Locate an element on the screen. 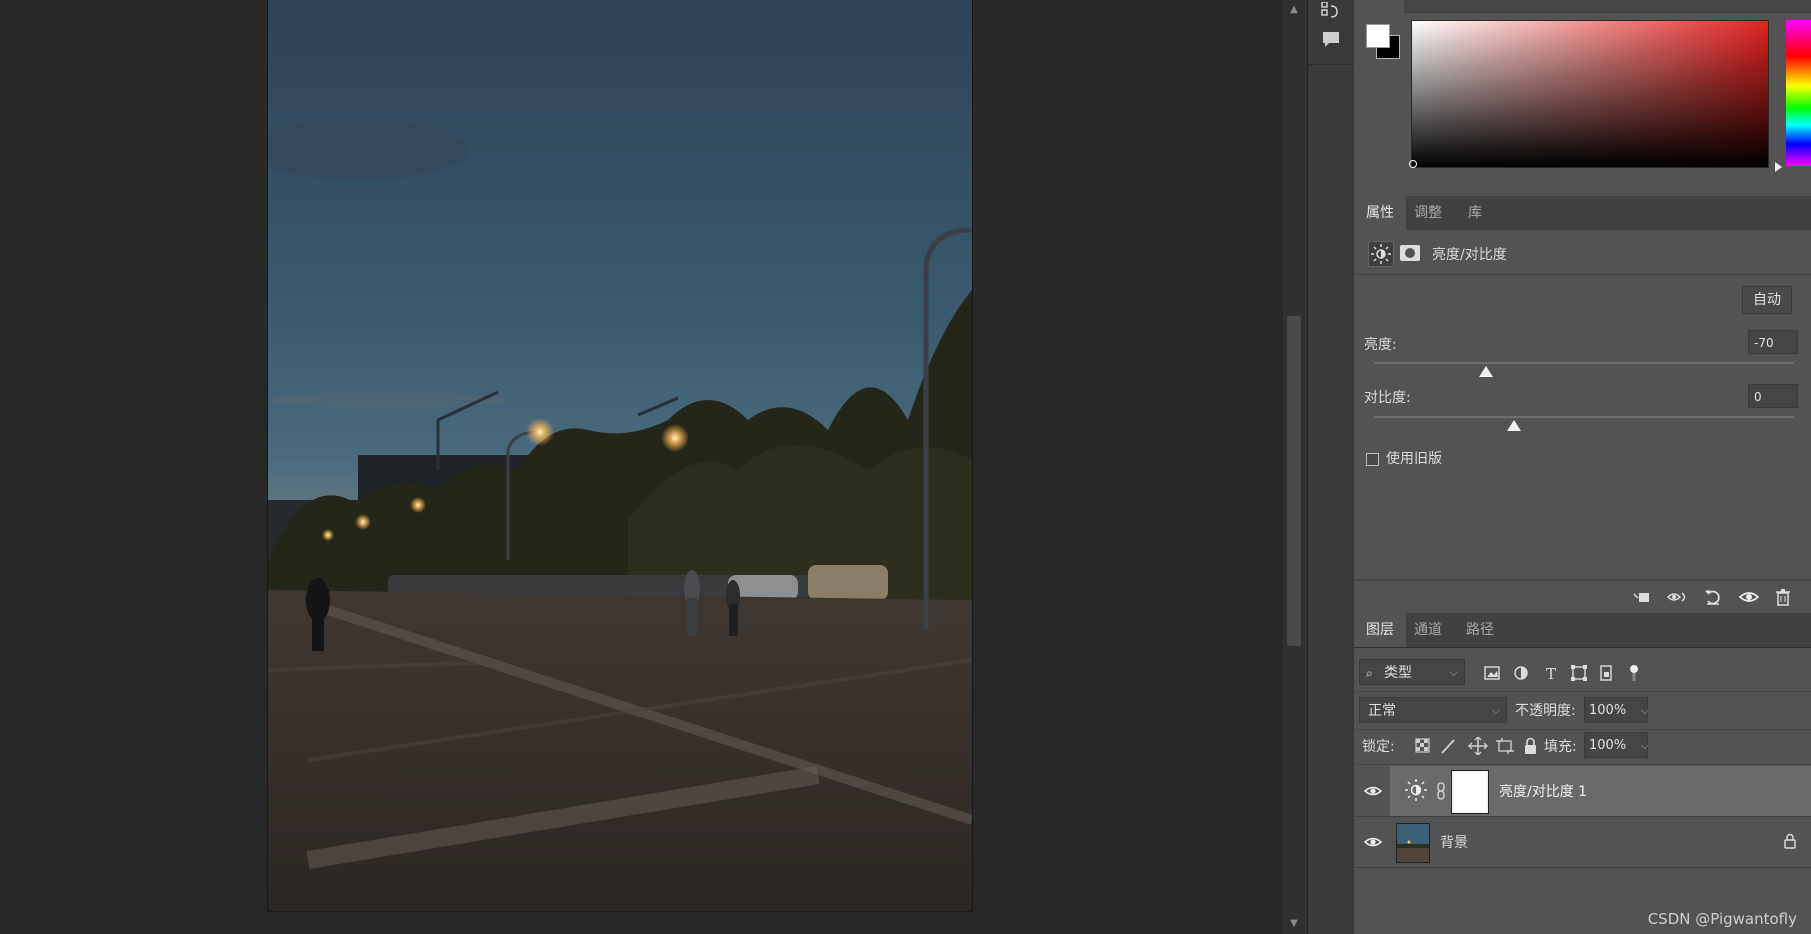  layer-filter-dropdown: ⌕ 类型 ⌵ is located at coordinates (1412, 672).